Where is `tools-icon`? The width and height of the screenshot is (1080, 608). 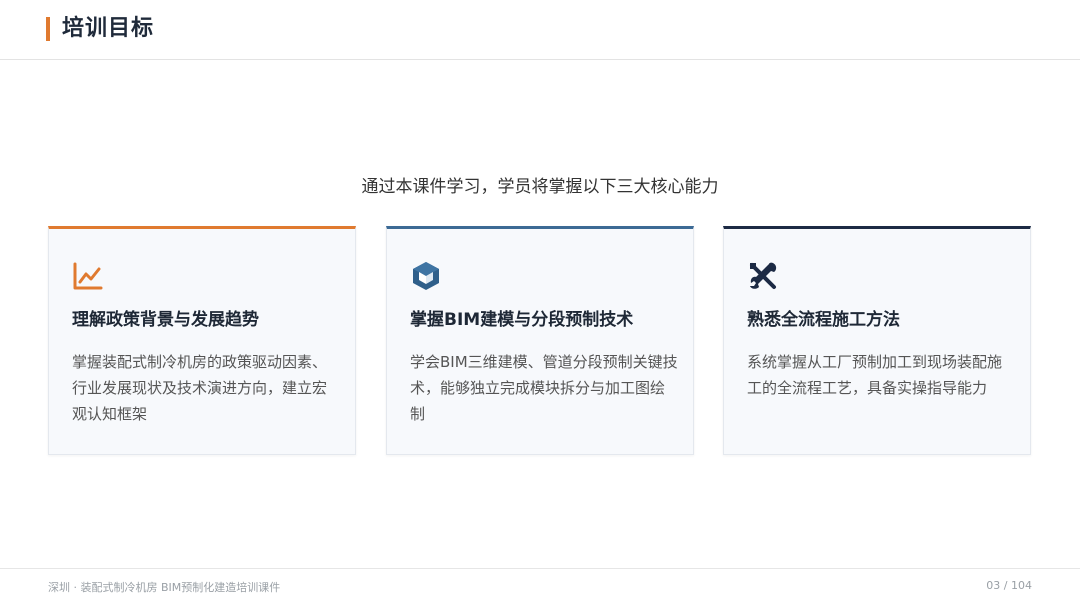
tools-icon is located at coordinates (763, 276).